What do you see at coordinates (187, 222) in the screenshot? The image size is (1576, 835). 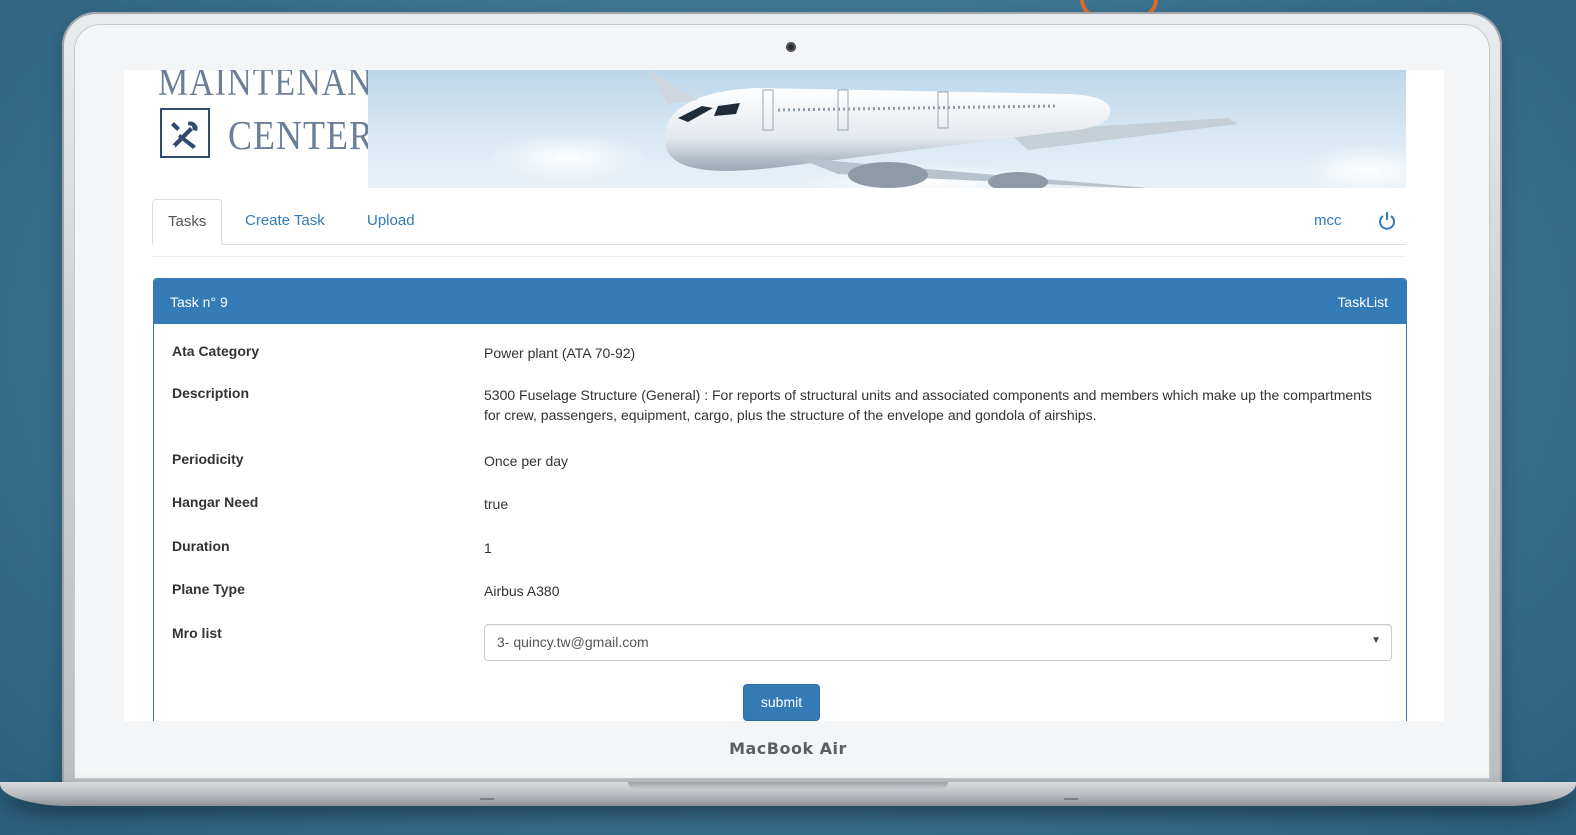 I see `tab-tasks: Tasks` at bounding box center [187, 222].